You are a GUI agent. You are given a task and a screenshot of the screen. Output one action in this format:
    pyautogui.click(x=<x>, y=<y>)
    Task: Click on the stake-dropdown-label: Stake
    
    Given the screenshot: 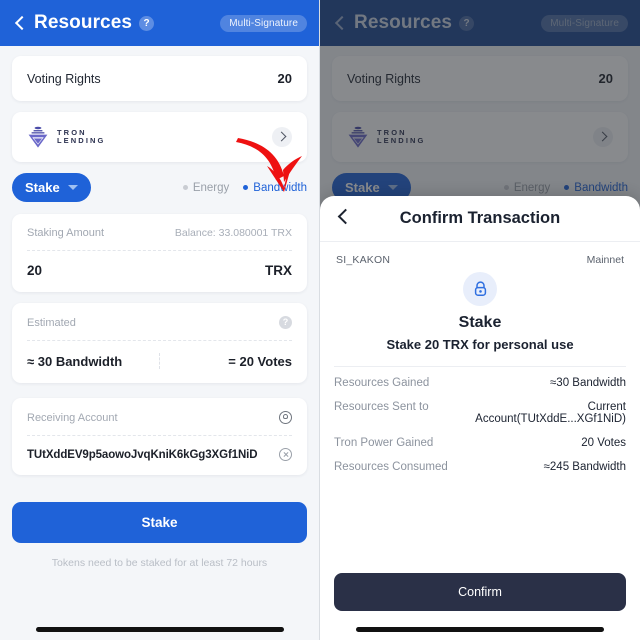 What is the action you would take?
    pyautogui.click(x=42, y=187)
    